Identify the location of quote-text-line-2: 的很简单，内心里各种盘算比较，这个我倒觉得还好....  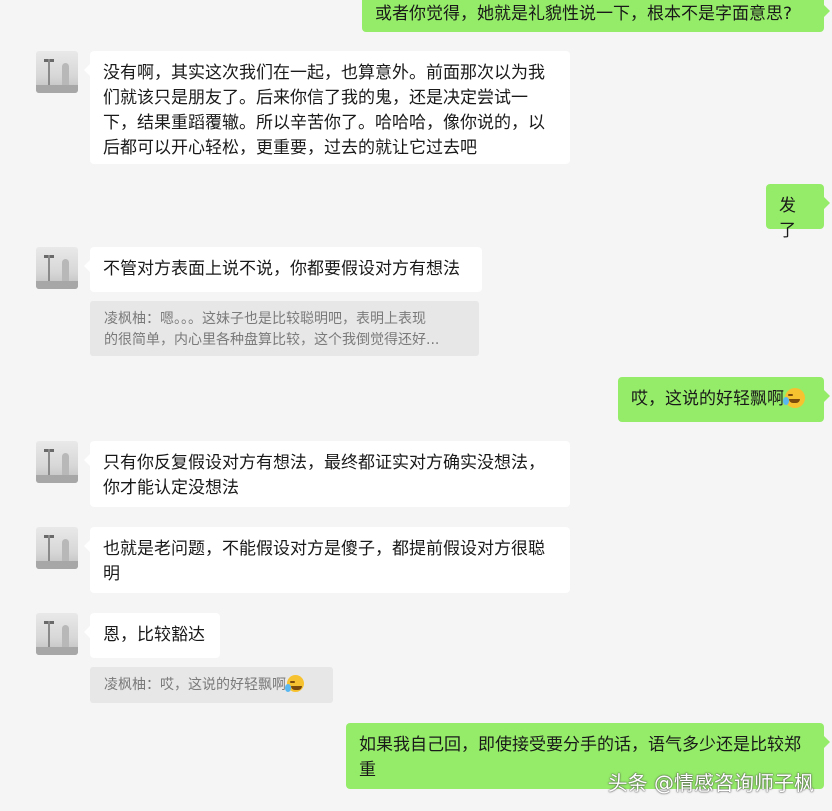
(272, 340).